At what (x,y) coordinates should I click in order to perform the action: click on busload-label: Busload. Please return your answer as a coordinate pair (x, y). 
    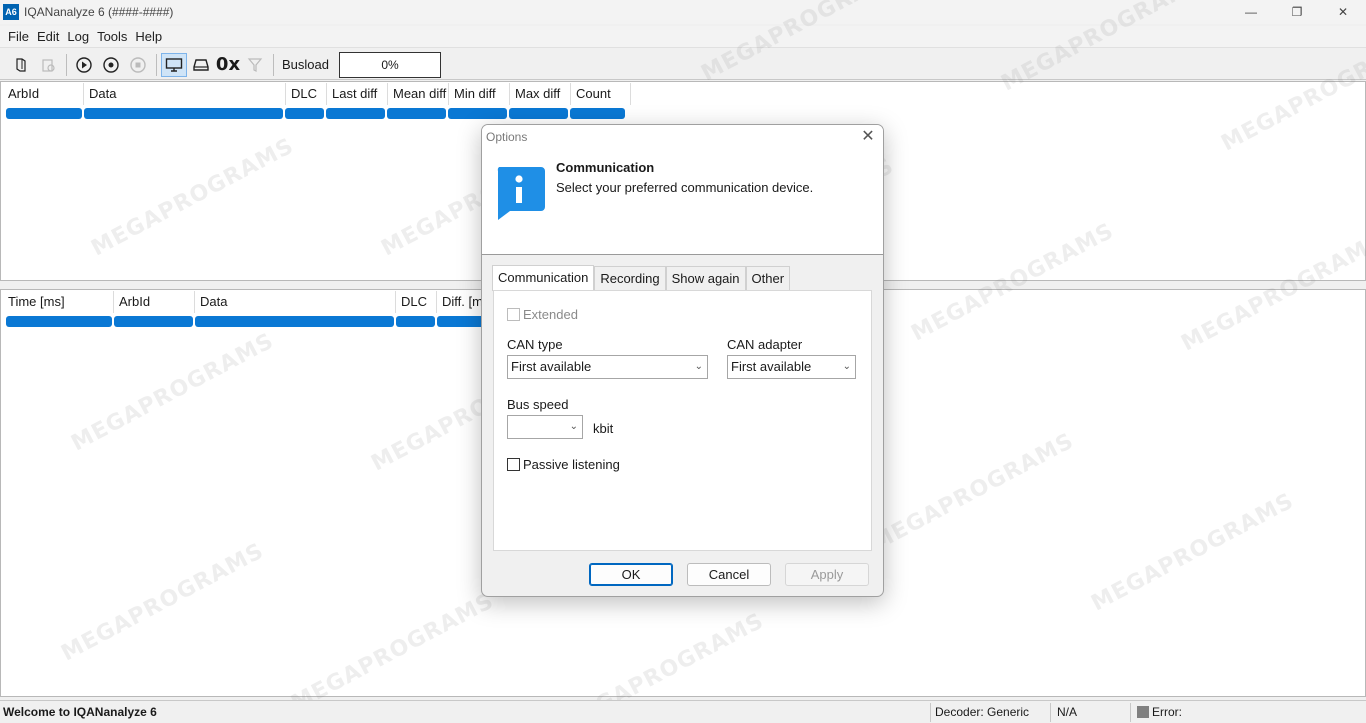
    Looking at the image, I should click on (305, 64).